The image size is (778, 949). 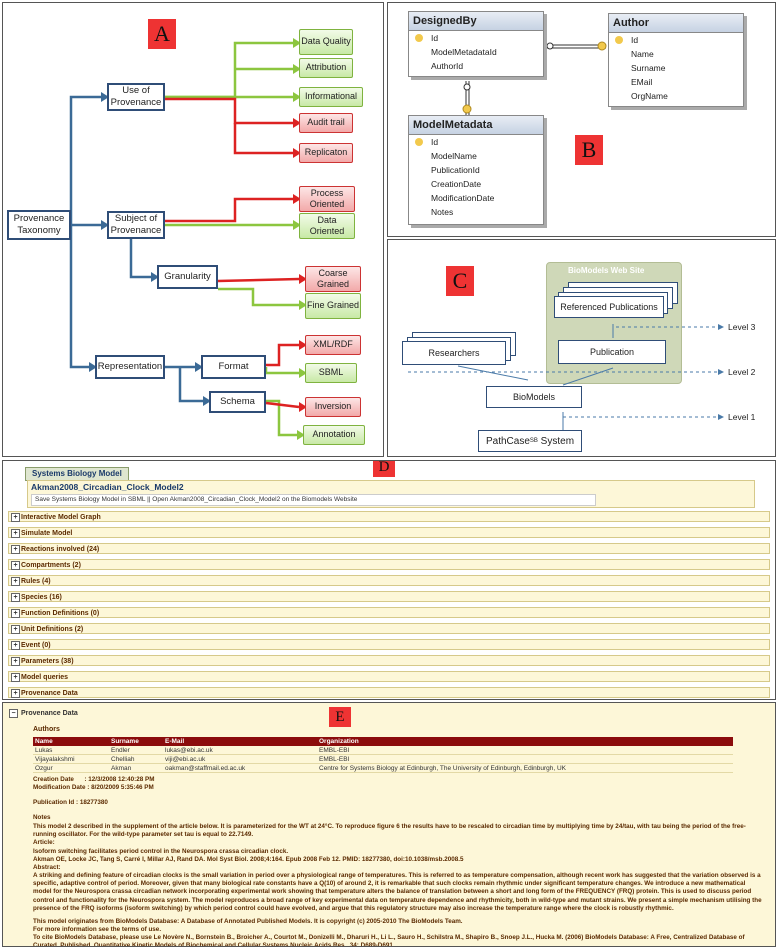 What do you see at coordinates (389, 516) in the screenshot?
I see `section-interactive-model-graph: + Interactive Model Graph` at bounding box center [389, 516].